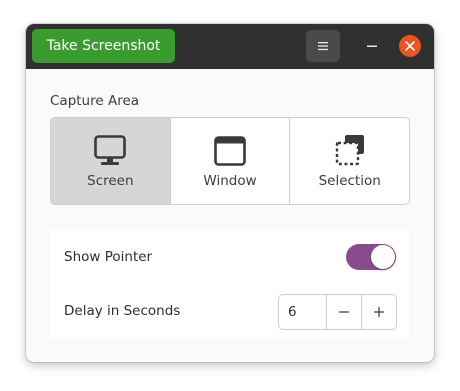  I want to click on window-icon, so click(230, 151).